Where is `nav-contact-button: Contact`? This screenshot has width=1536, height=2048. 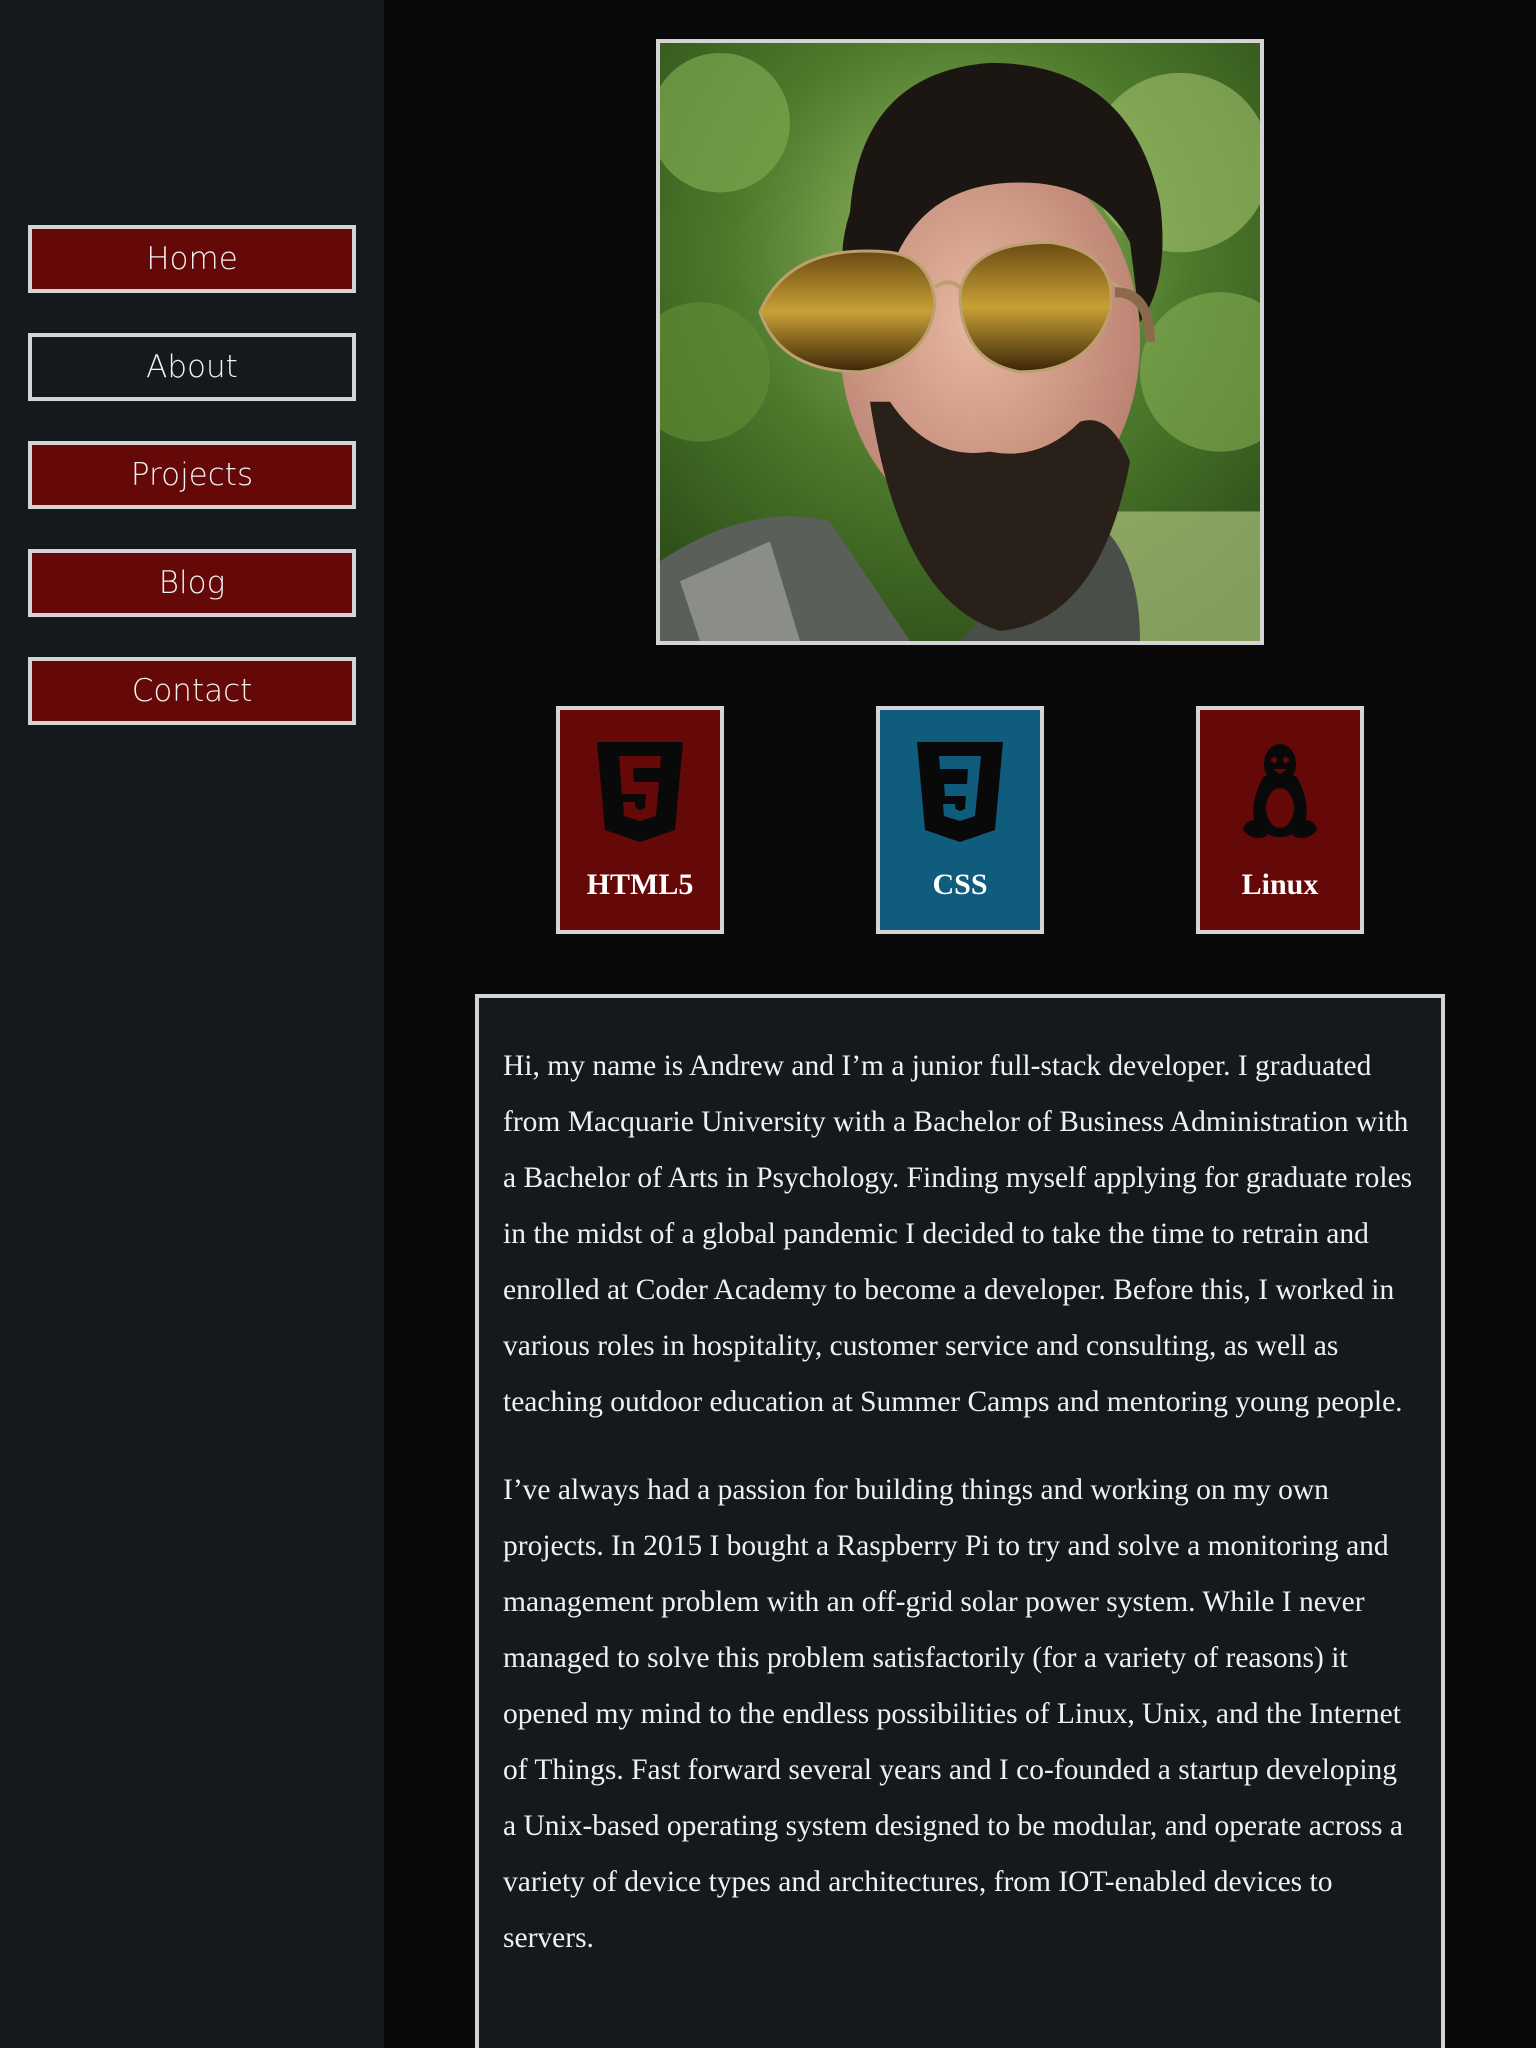
nav-contact-button: Contact is located at coordinates (192, 691).